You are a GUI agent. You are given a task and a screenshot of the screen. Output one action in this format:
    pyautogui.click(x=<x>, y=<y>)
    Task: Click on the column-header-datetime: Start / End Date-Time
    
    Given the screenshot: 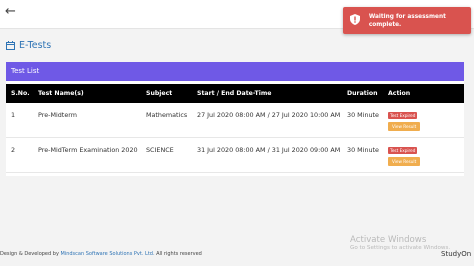 What is the action you would take?
    pyautogui.click(x=267, y=93)
    